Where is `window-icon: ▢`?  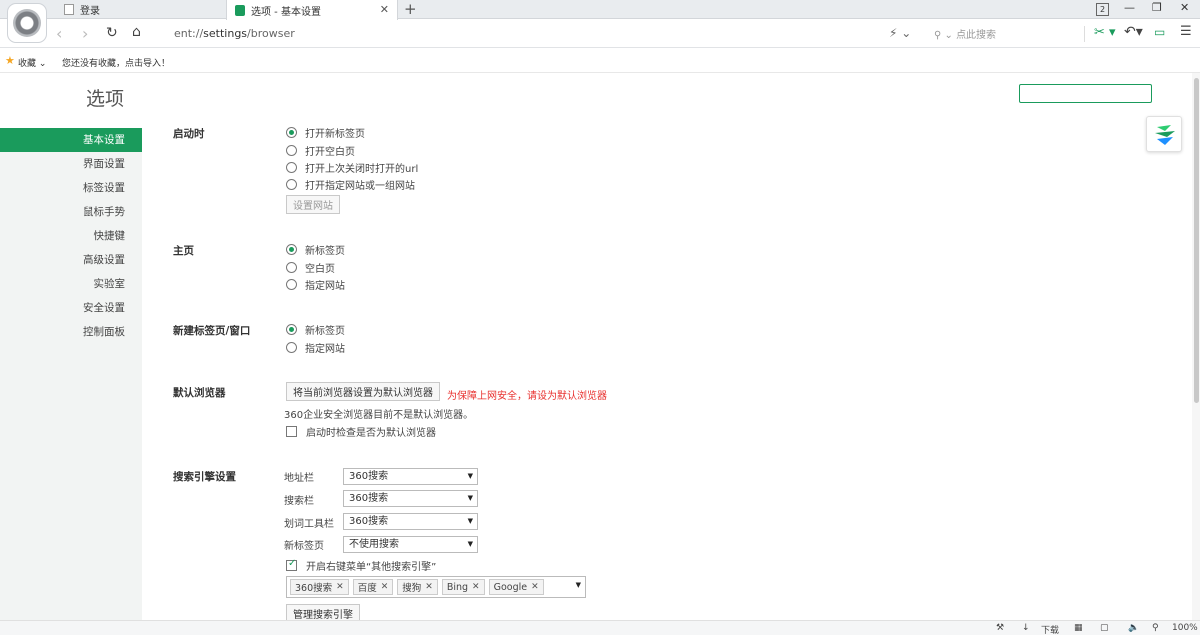
window-icon: ▢ is located at coordinates (1104, 628).